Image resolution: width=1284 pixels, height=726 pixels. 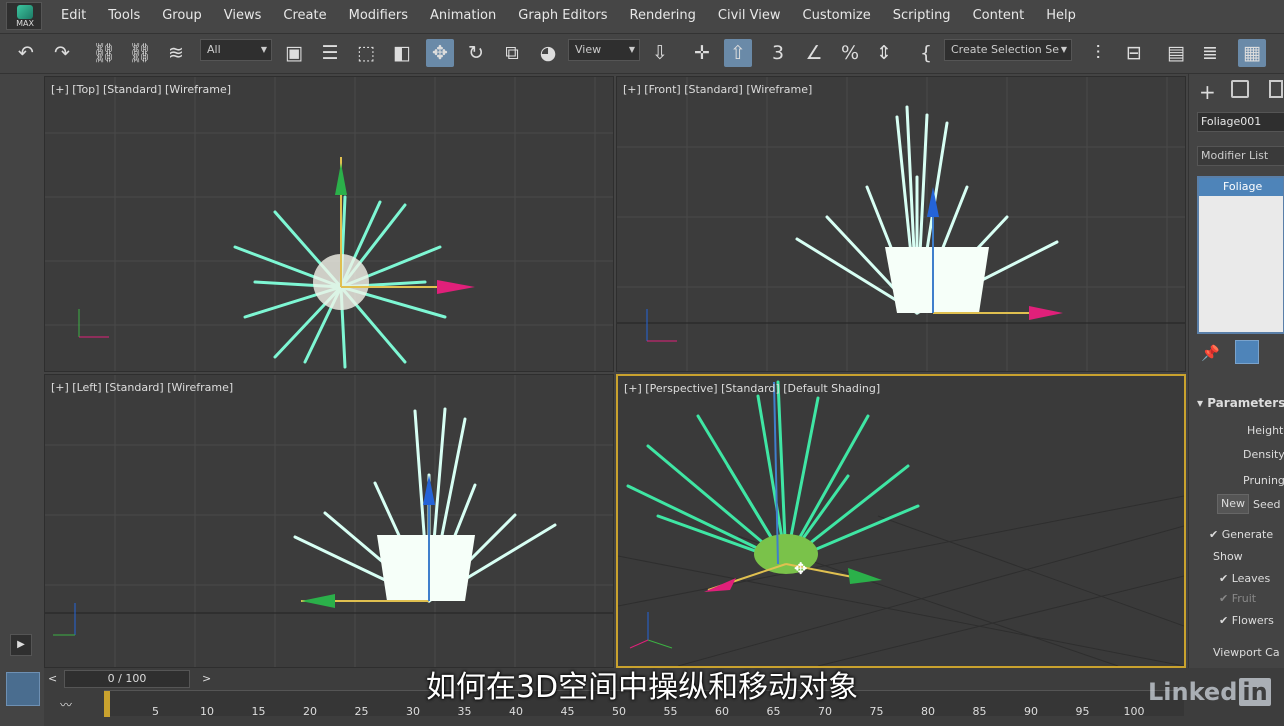 What do you see at coordinates (1265, 430) in the screenshot?
I see `height-label: Height` at bounding box center [1265, 430].